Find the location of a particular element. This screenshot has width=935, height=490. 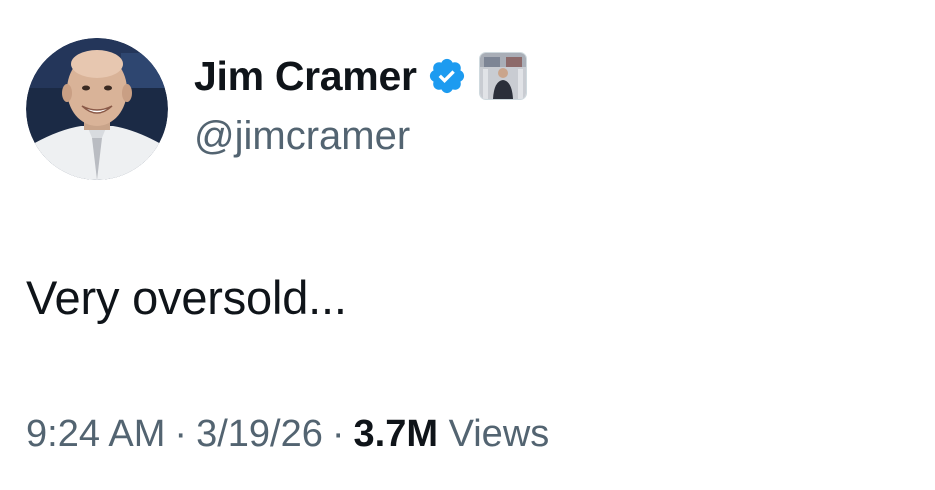

tweet-date: 3/19/26 is located at coordinates (259, 434).